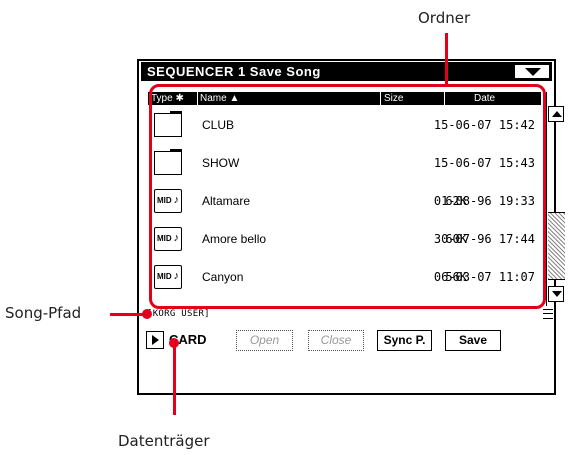  I want to click on song-pfad-callout-line, so click(127, 314).